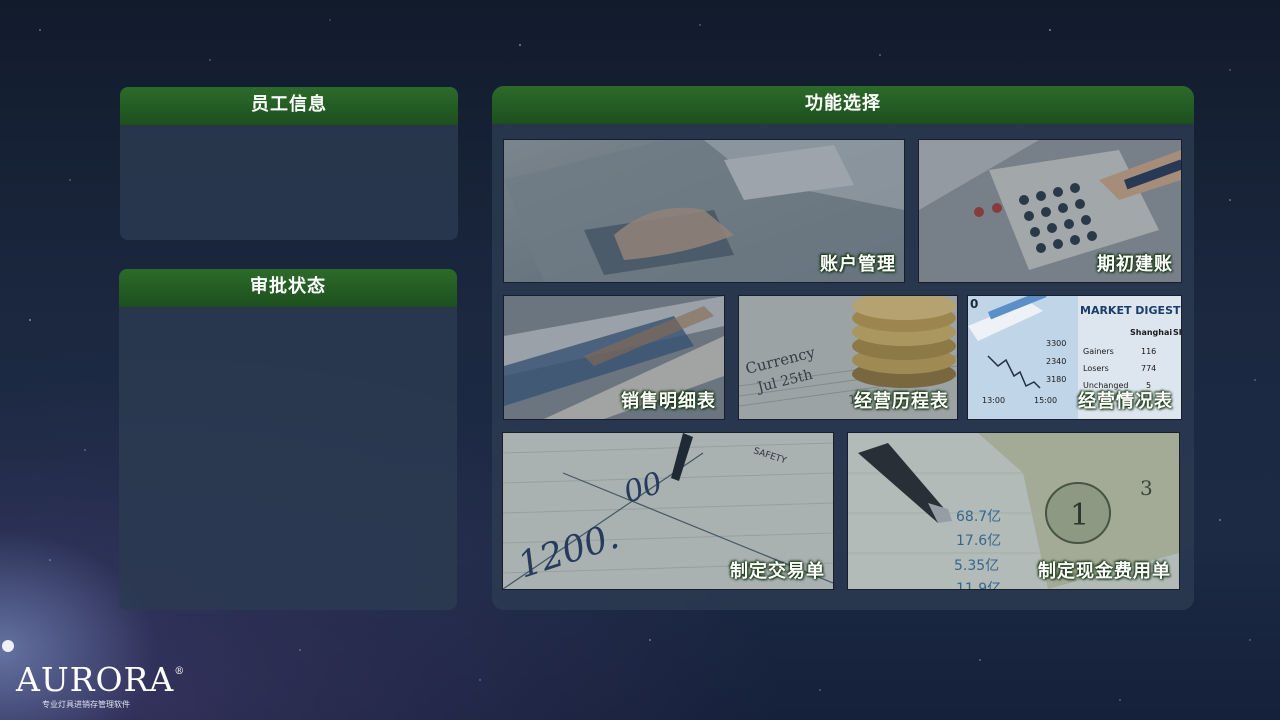 This screenshot has width=1280, height=720. What do you see at coordinates (848, 357) in the screenshot?
I see `tile-business-history: Currency Jul 25th 120 经营历程表` at bounding box center [848, 357].